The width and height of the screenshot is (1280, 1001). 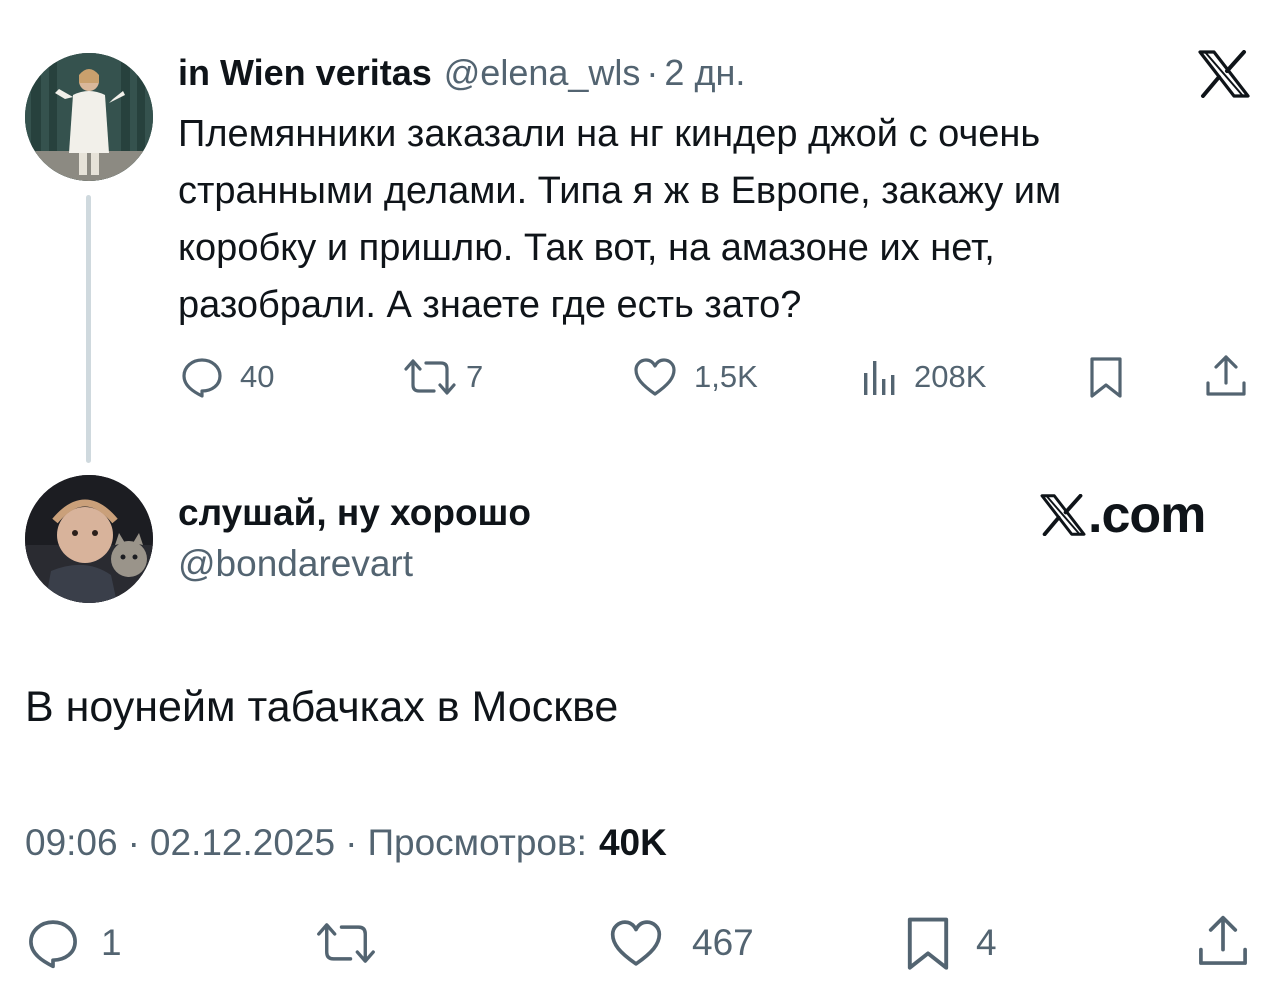 I want to click on bookmark-button: 4, so click(x=949, y=943).